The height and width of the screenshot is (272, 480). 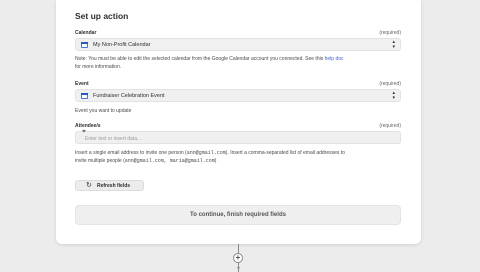 I want to click on event-value: Fundraiser Celebration Event, so click(x=129, y=96).